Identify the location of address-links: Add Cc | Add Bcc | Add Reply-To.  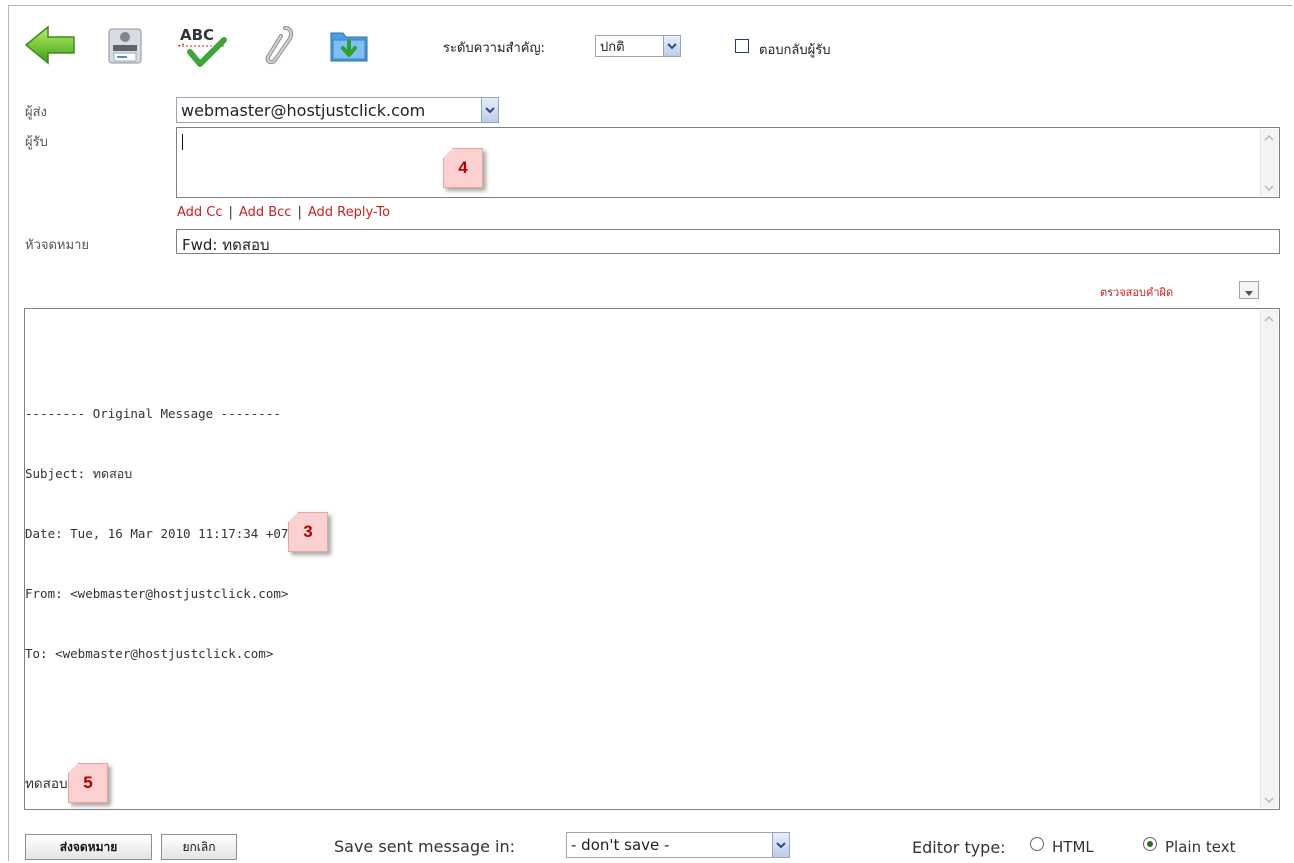
(283, 212).